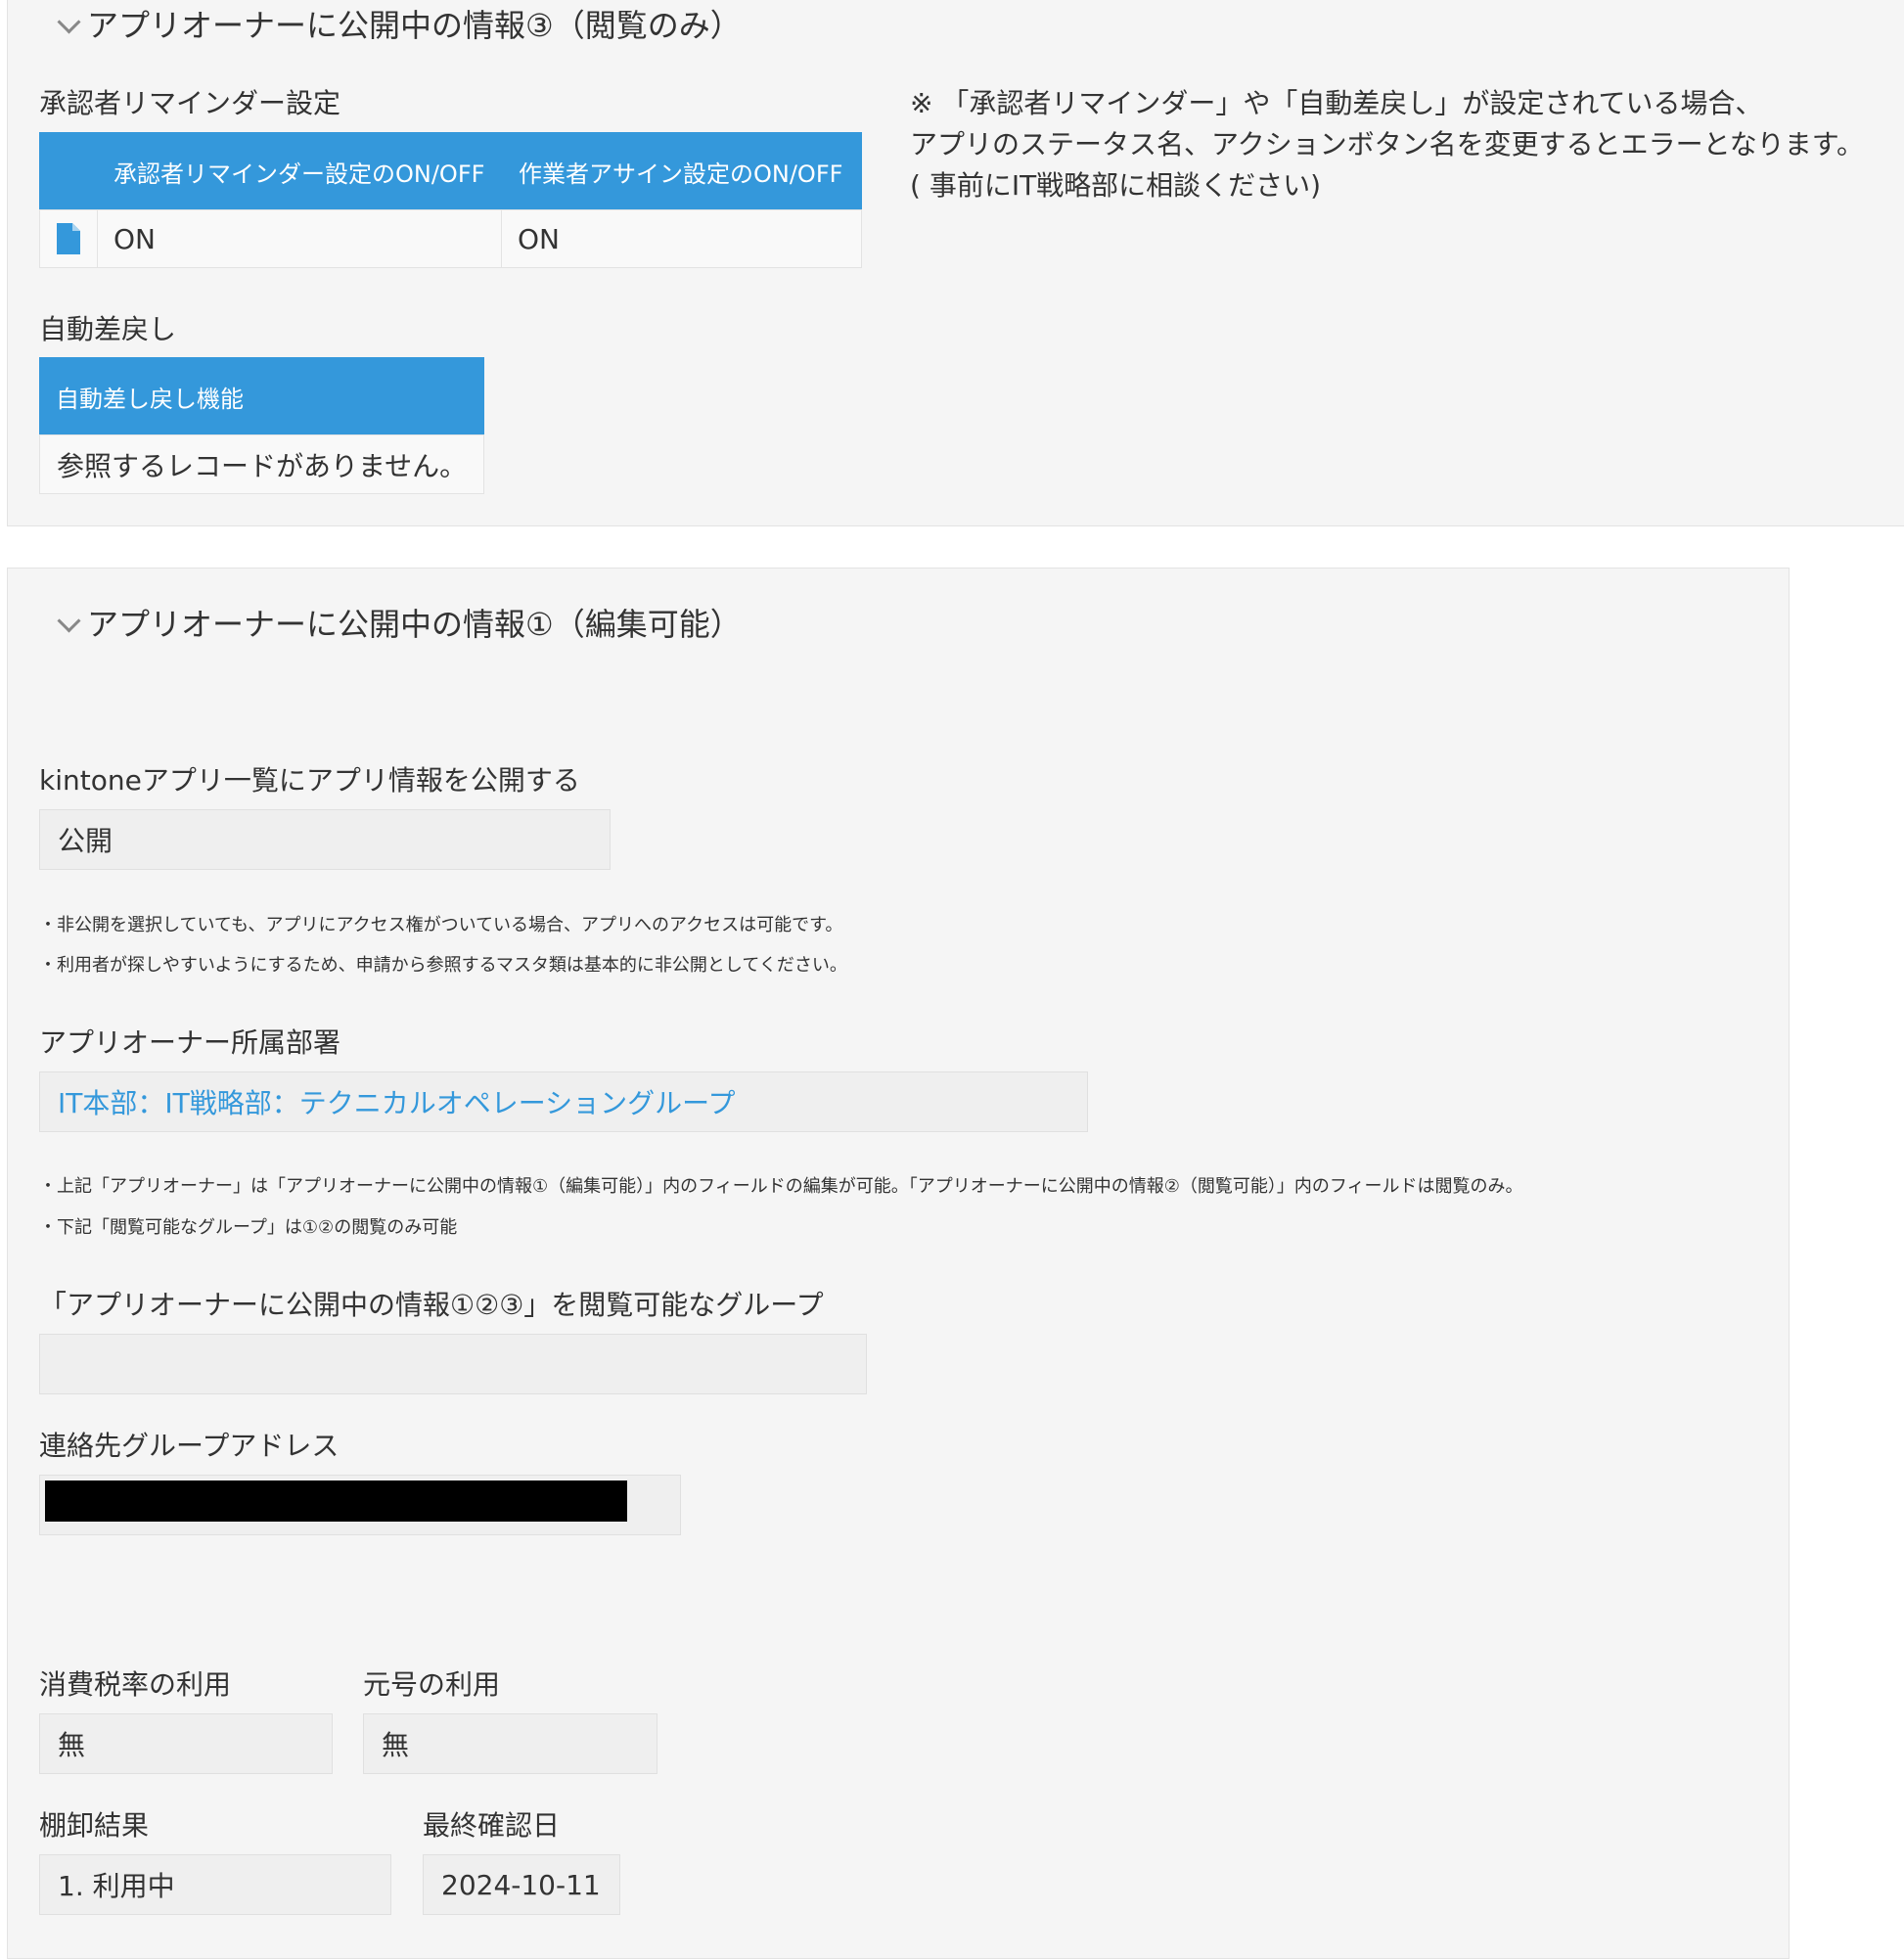  What do you see at coordinates (248, 1228) in the screenshot?
I see `owner-dept-note-2: ・下記「閲覧可能なグループ」は①②の閲覧のみ可能` at bounding box center [248, 1228].